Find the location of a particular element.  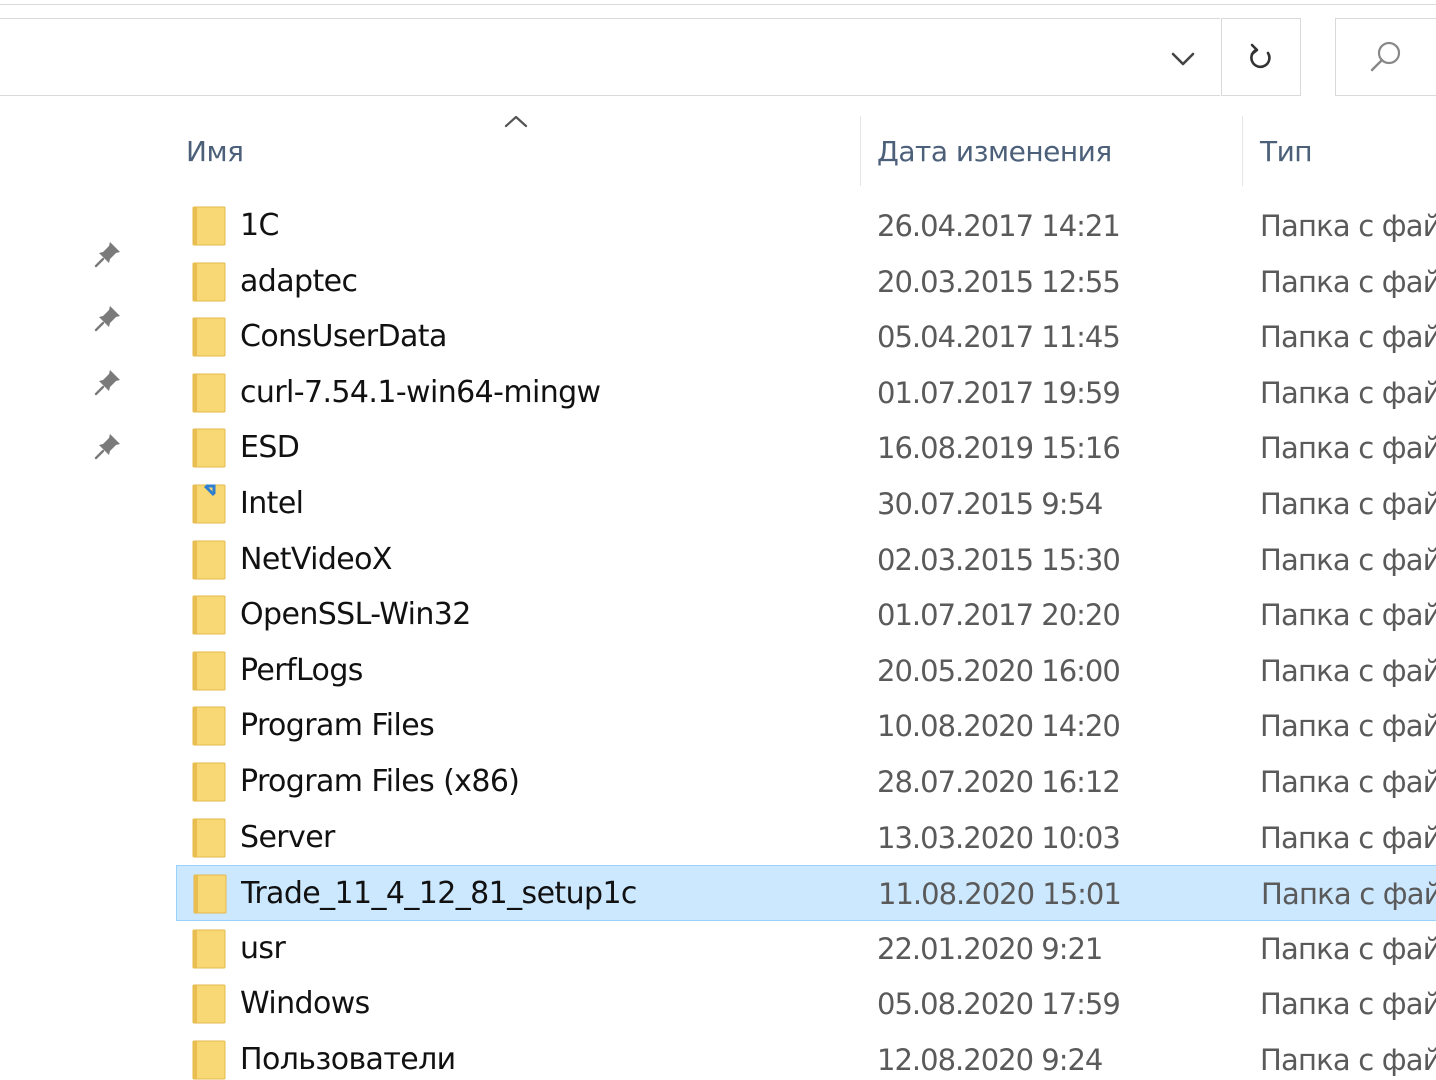

refresh-button is located at coordinates (1261, 57).